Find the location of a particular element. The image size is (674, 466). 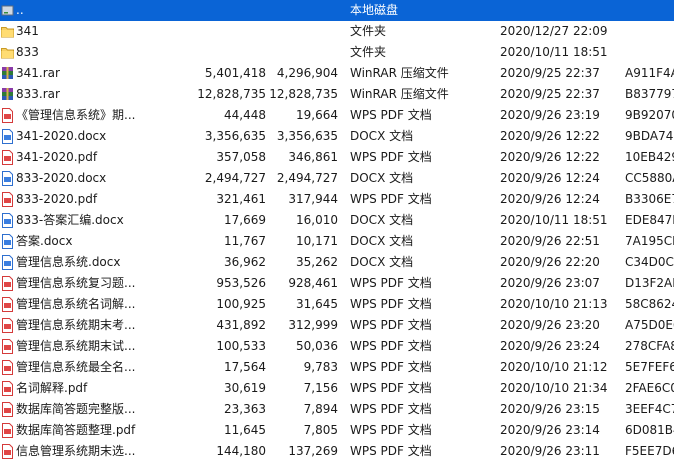

file-crc: 9BDA746 is located at coordinates (649, 136).